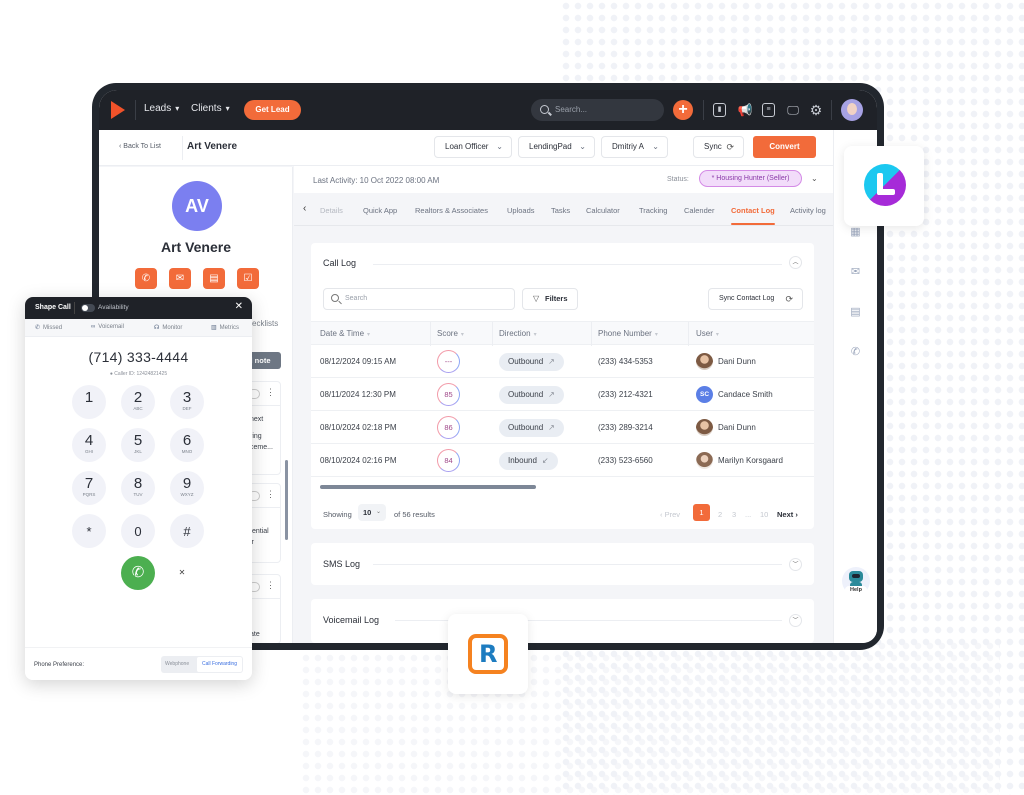 Image resolution: width=1024 pixels, height=795 pixels. What do you see at coordinates (855, 312) in the screenshot?
I see `chat-icon: ▤` at bounding box center [855, 312].